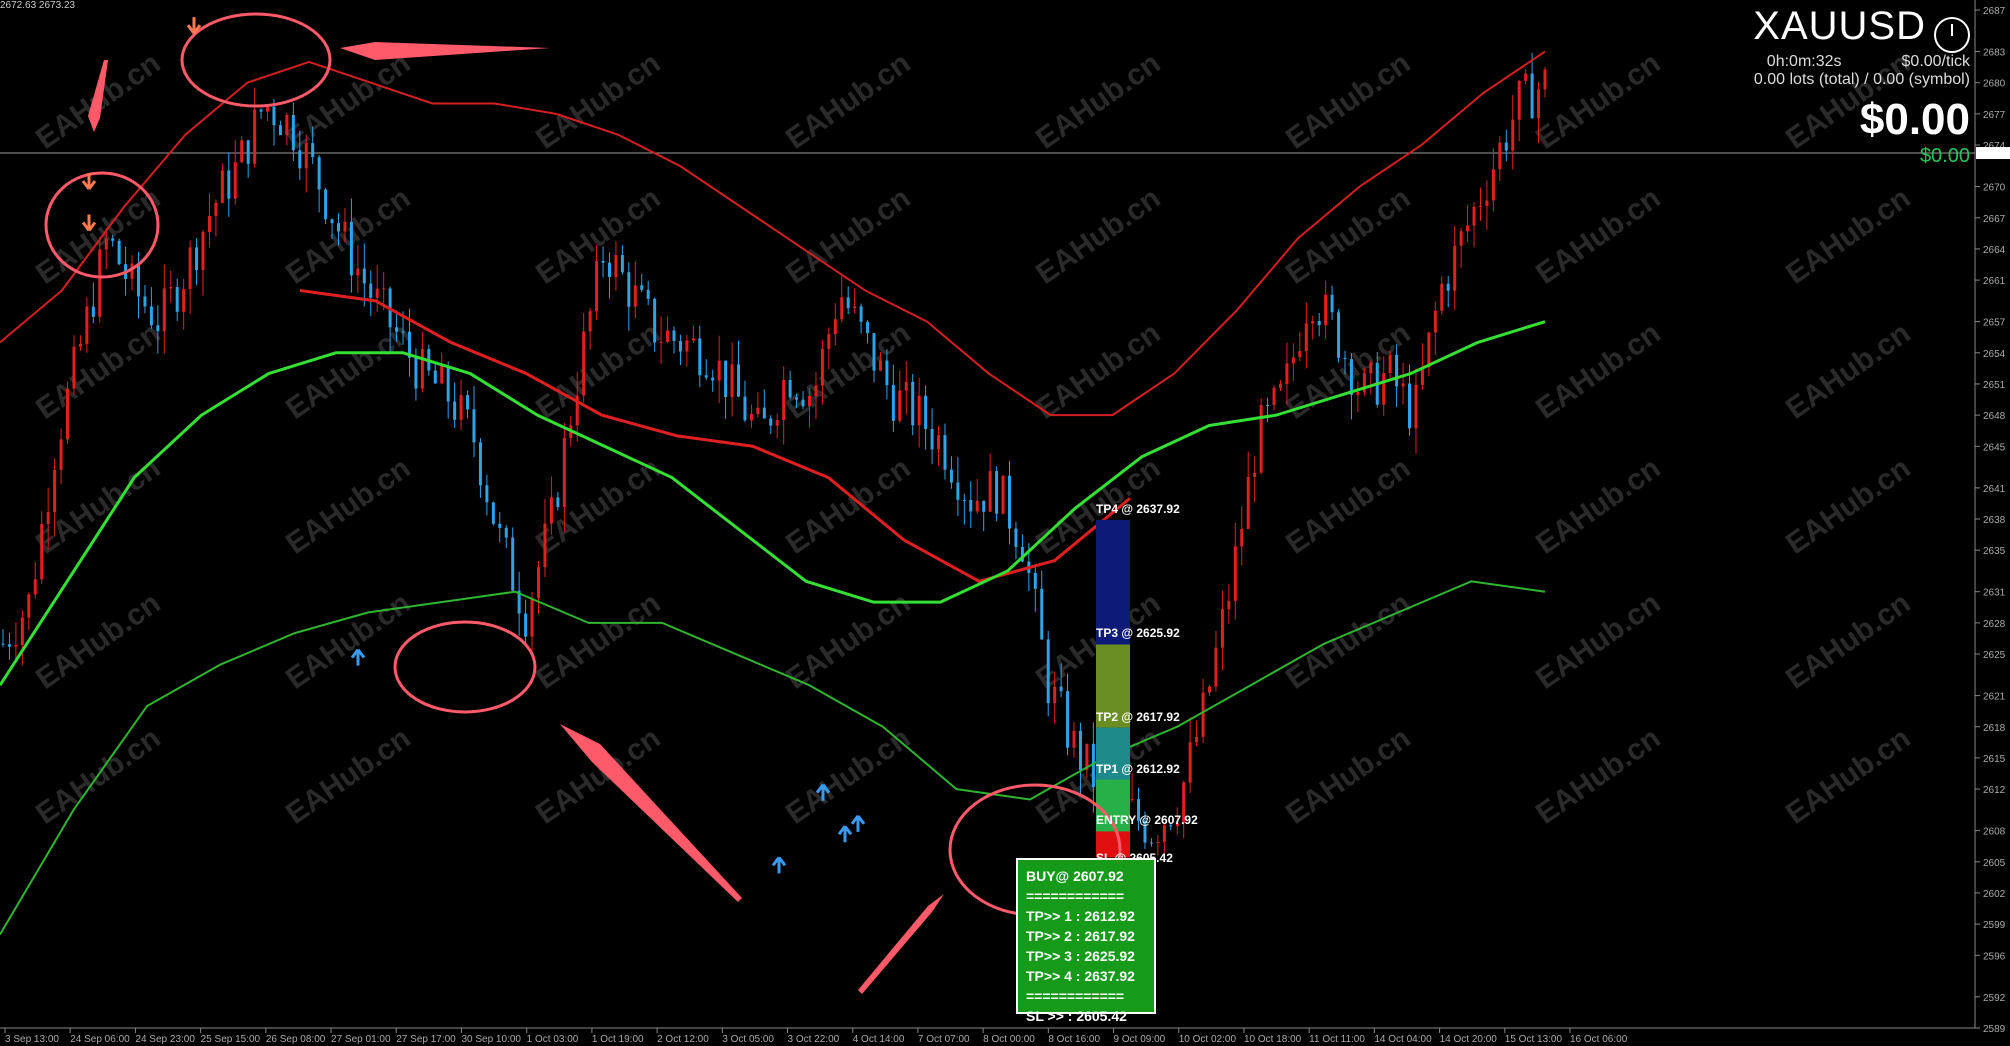  Describe the element at coordinates (1994, 728) in the screenshot. I see `y-tick-label: 2618` at that location.